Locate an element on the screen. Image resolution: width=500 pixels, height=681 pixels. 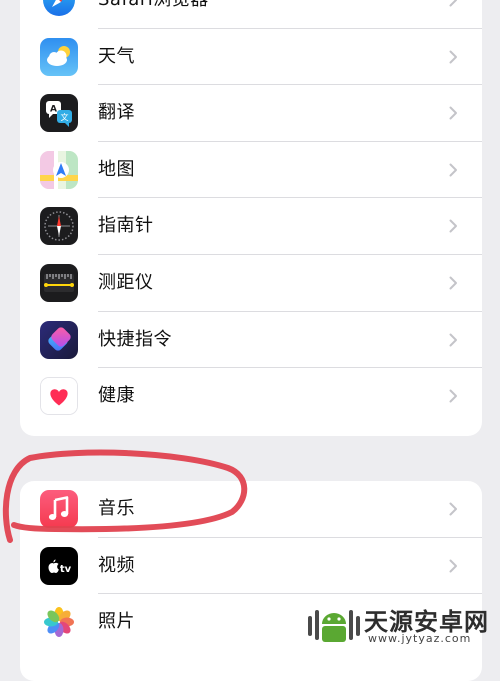
tv-icon: tv is located at coordinates (59, 565).